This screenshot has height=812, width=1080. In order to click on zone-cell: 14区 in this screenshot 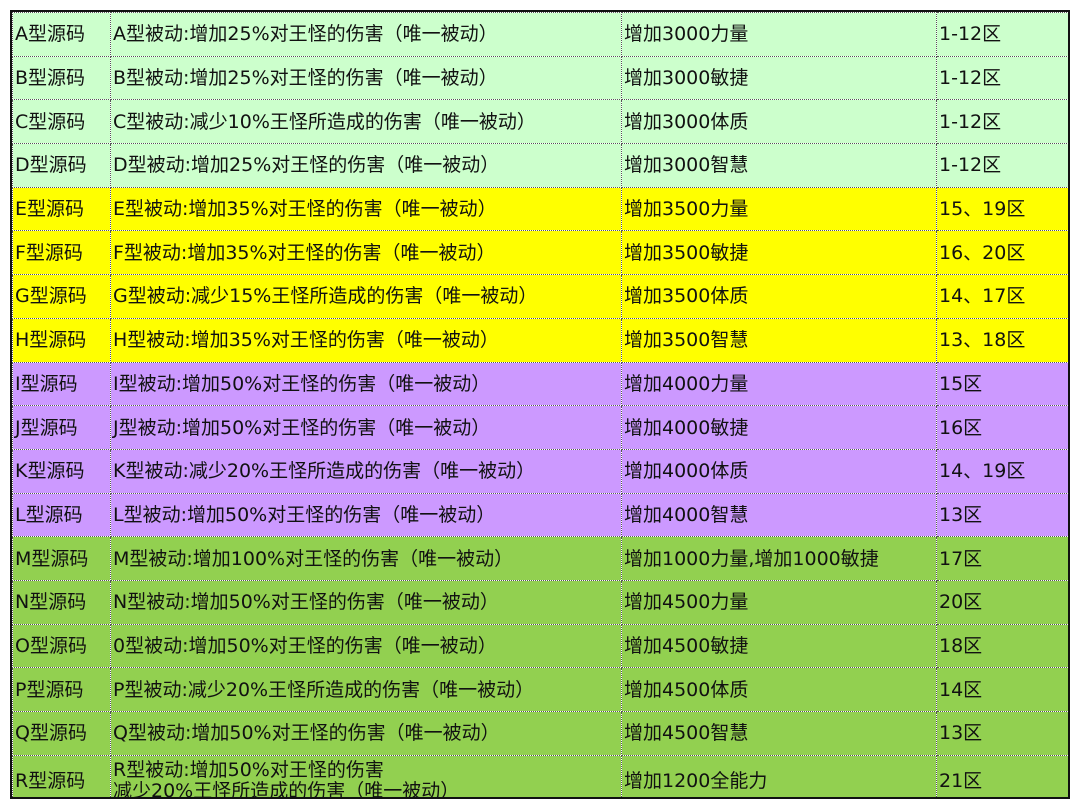, I will do `click(1002, 689)`.